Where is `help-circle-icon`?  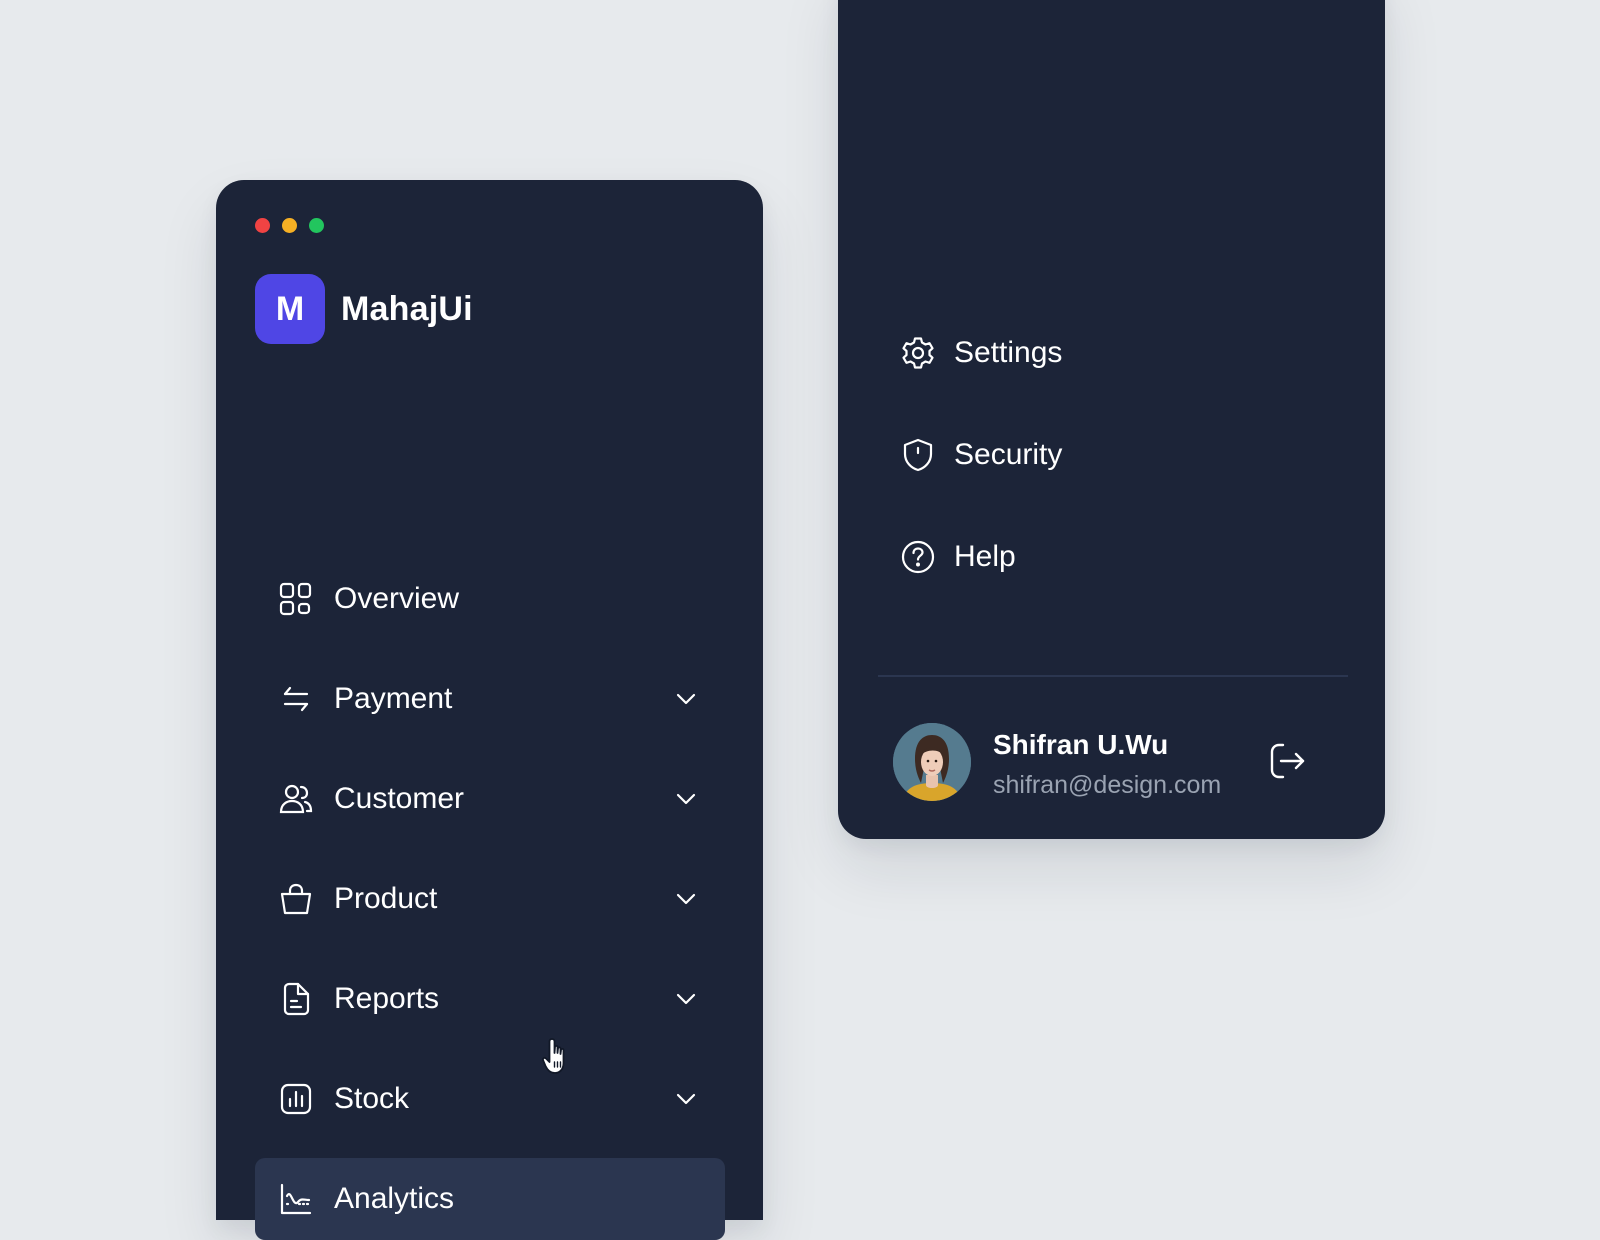 help-circle-icon is located at coordinates (918, 557).